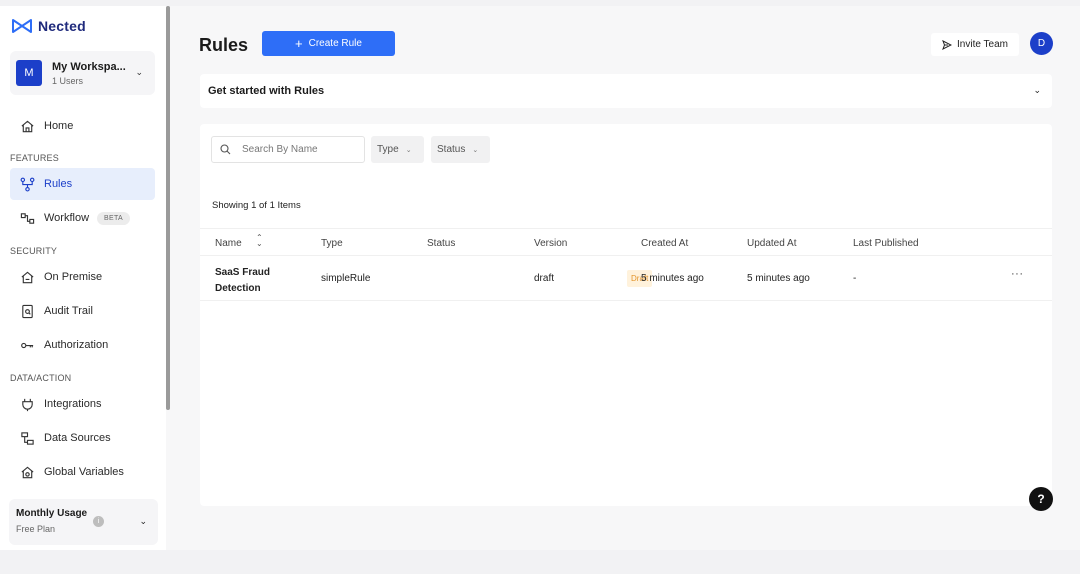 The height and width of the screenshot is (574, 1080). What do you see at coordinates (22, 26) in the screenshot?
I see `nected-logo-icon` at bounding box center [22, 26].